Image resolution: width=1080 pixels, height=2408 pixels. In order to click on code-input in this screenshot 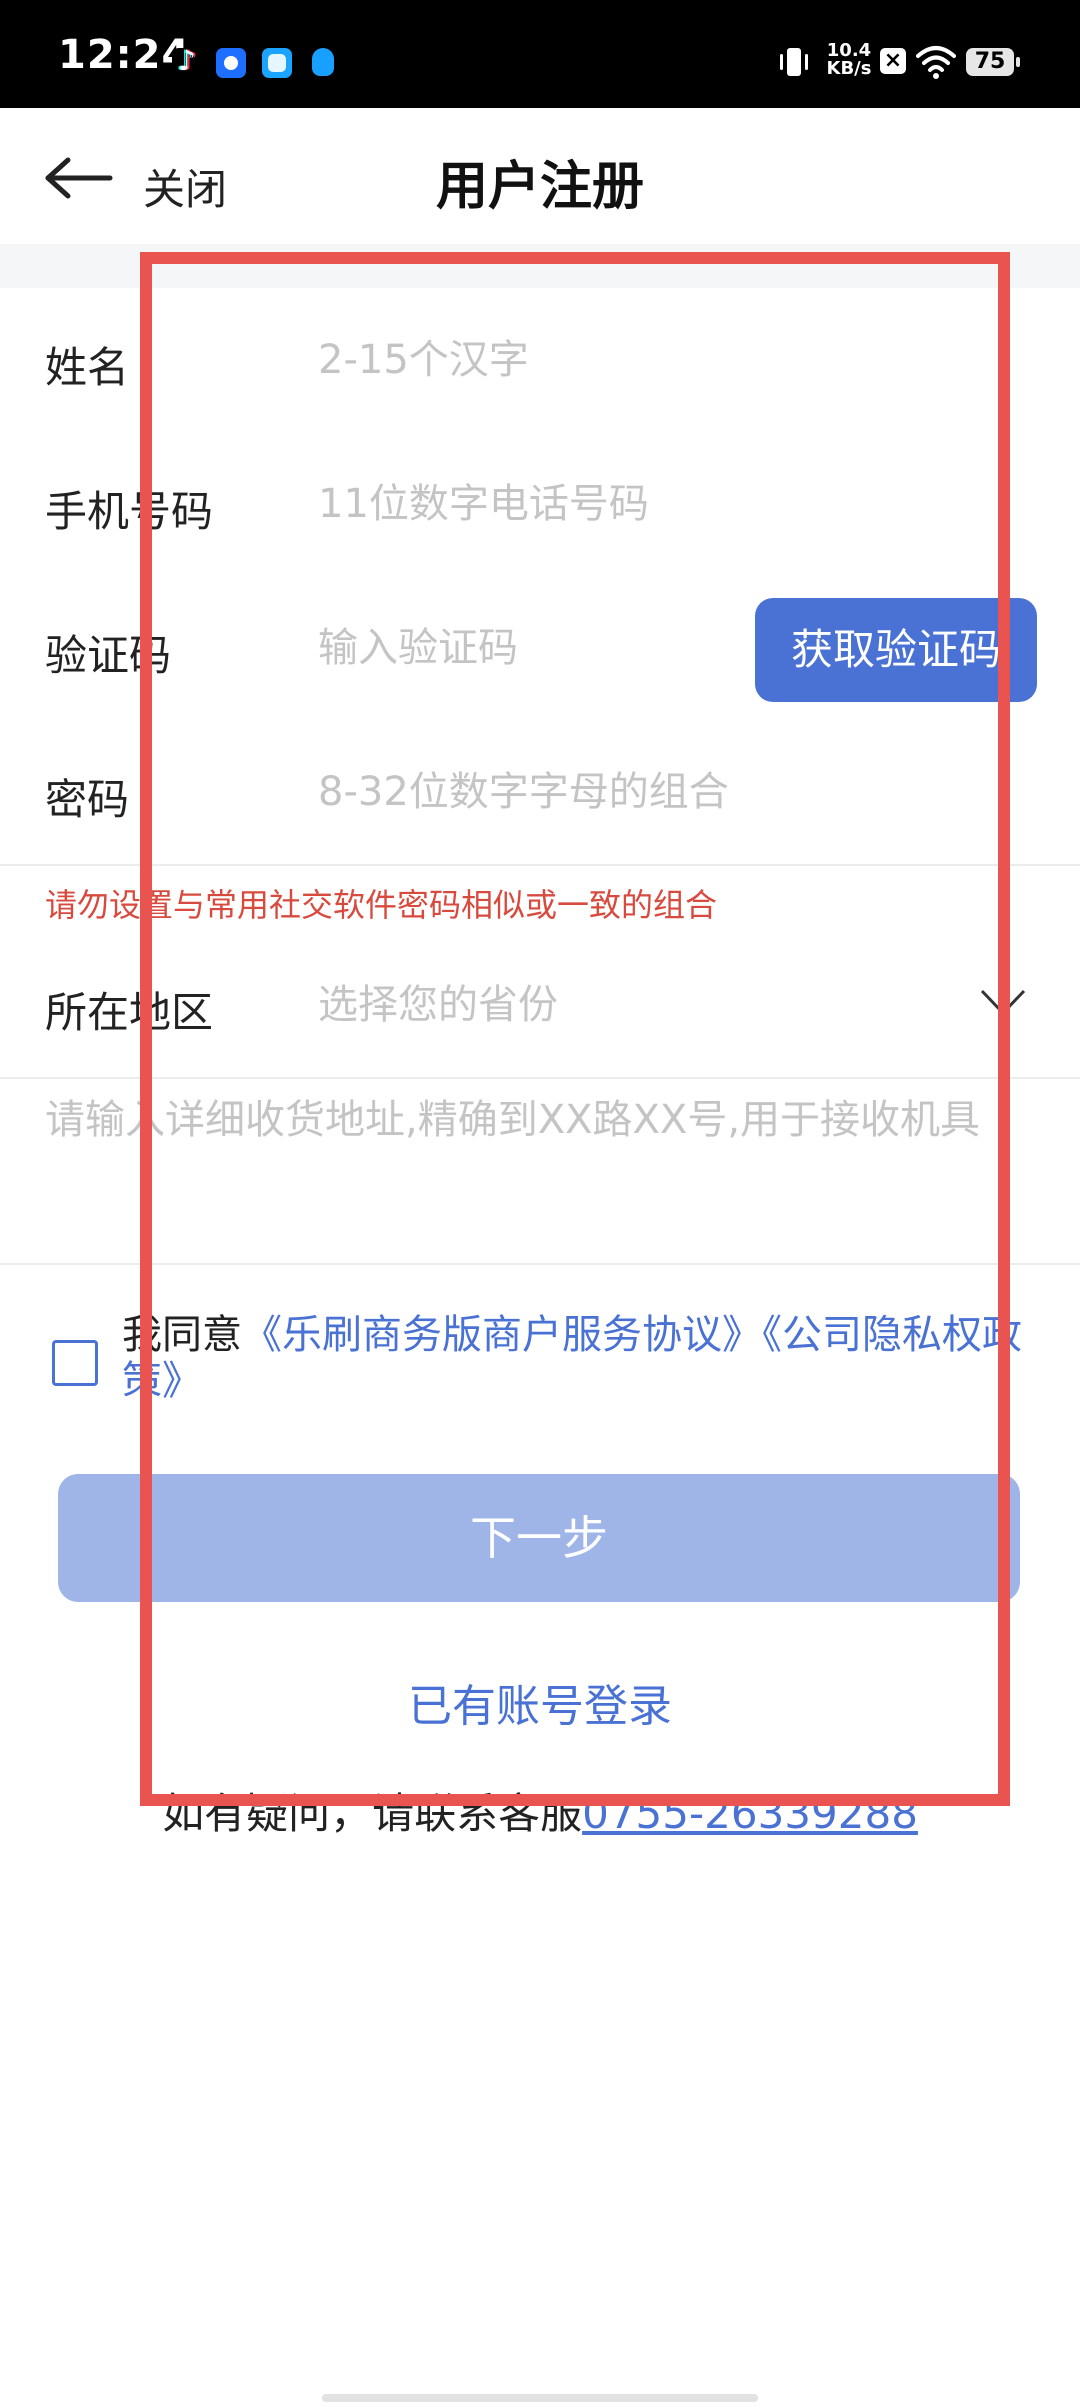, I will do `click(528, 648)`.